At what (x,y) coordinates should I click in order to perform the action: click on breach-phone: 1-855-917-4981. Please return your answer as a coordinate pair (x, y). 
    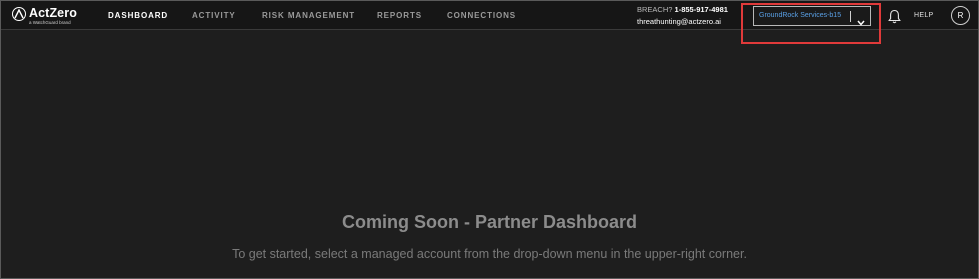
    Looking at the image, I should click on (701, 9).